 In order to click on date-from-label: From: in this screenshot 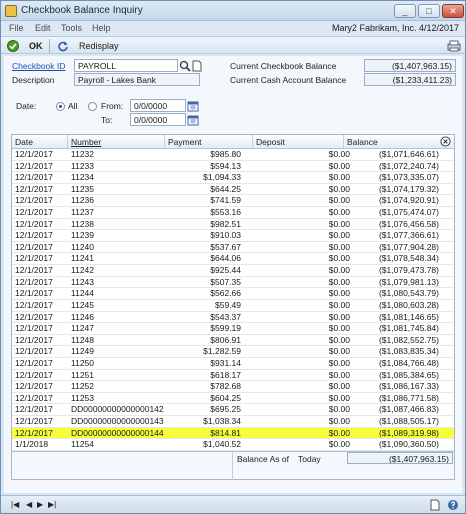, I will do `click(112, 106)`.